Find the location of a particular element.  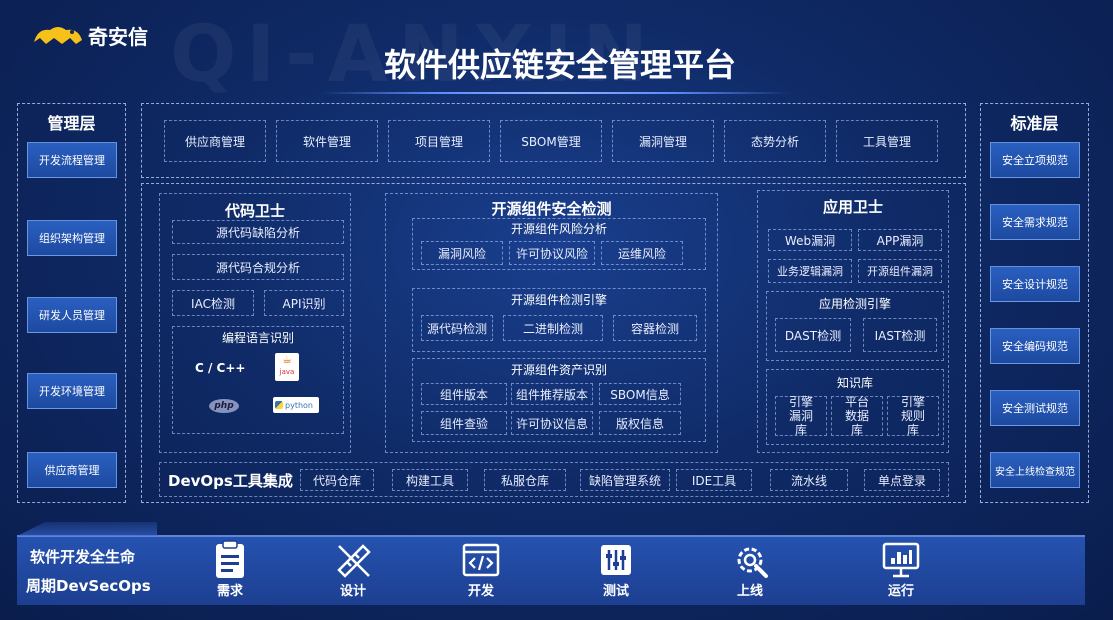

oss-engine-panel: 开源组件检测引擎 源代码检测 二进制检测 容器检测 is located at coordinates (559, 320).